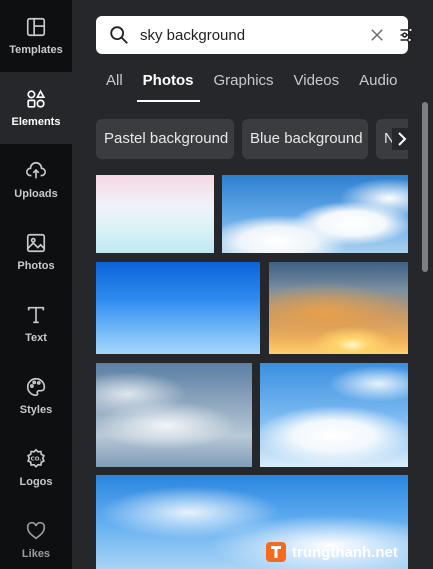 The height and width of the screenshot is (569, 433). What do you see at coordinates (36, 387) in the screenshot?
I see `palette-icon` at bounding box center [36, 387].